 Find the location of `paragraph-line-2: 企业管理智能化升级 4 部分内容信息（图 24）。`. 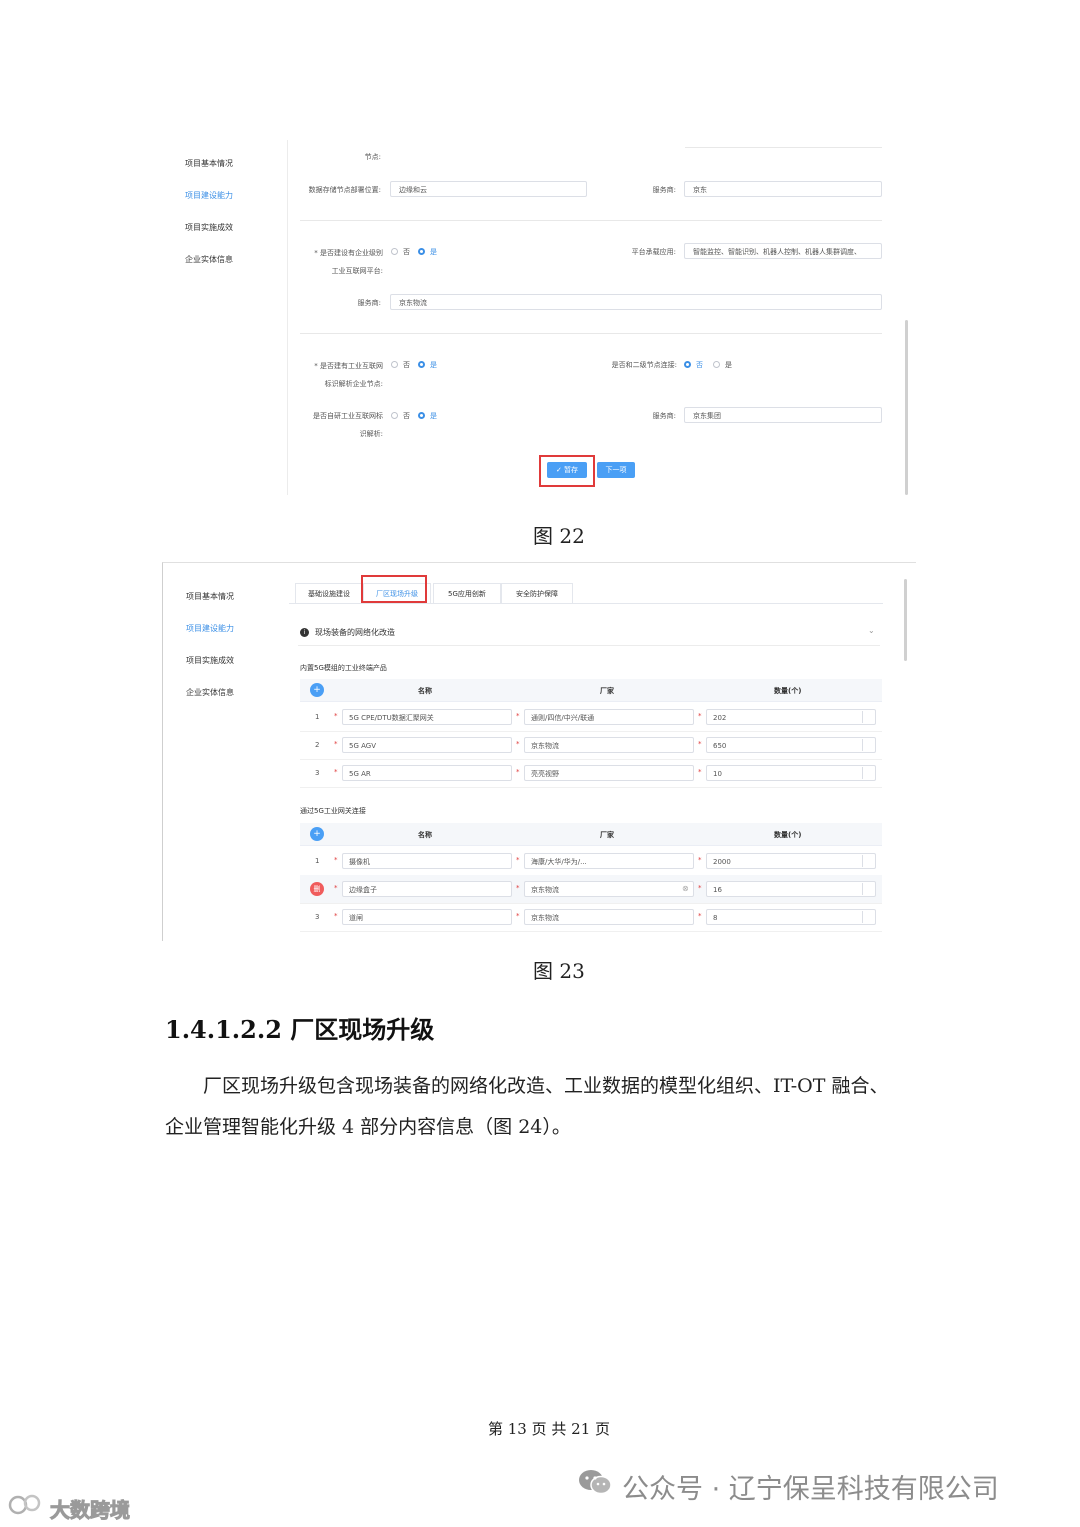

paragraph-line-2: 企业管理智能化升级 4 部分内容信息（图 24）。 is located at coordinates (368, 1127).